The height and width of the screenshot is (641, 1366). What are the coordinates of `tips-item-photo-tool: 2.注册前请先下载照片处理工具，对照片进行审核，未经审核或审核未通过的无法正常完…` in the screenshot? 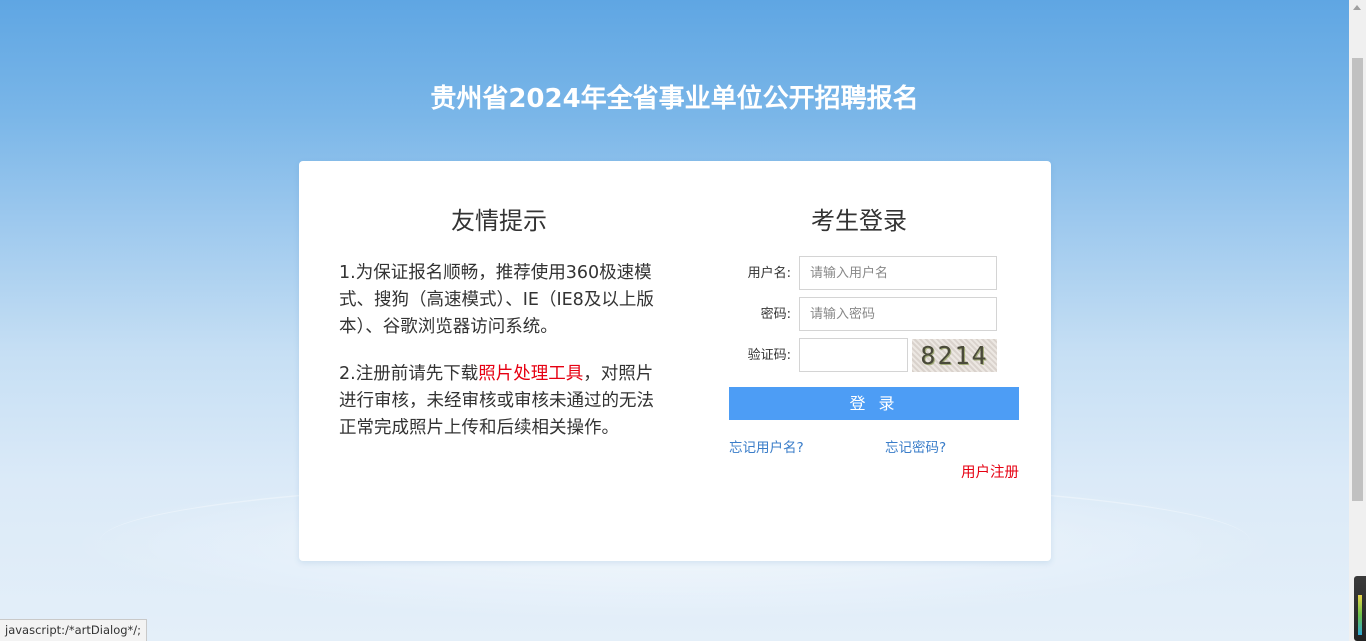 It's located at (500, 401).